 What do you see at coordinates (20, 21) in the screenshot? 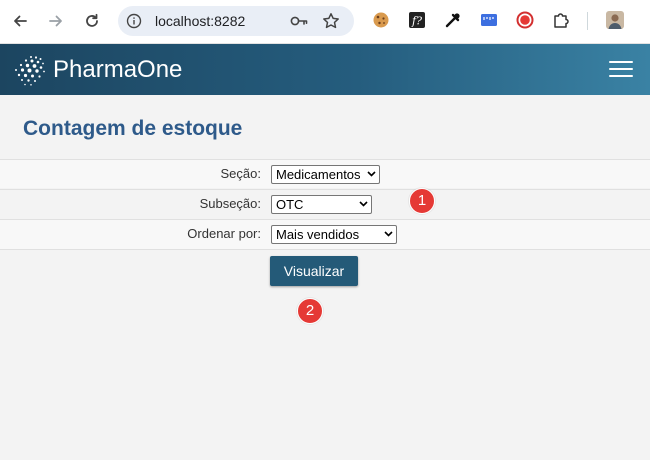
I see `back-icon` at bounding box center [20, 21].